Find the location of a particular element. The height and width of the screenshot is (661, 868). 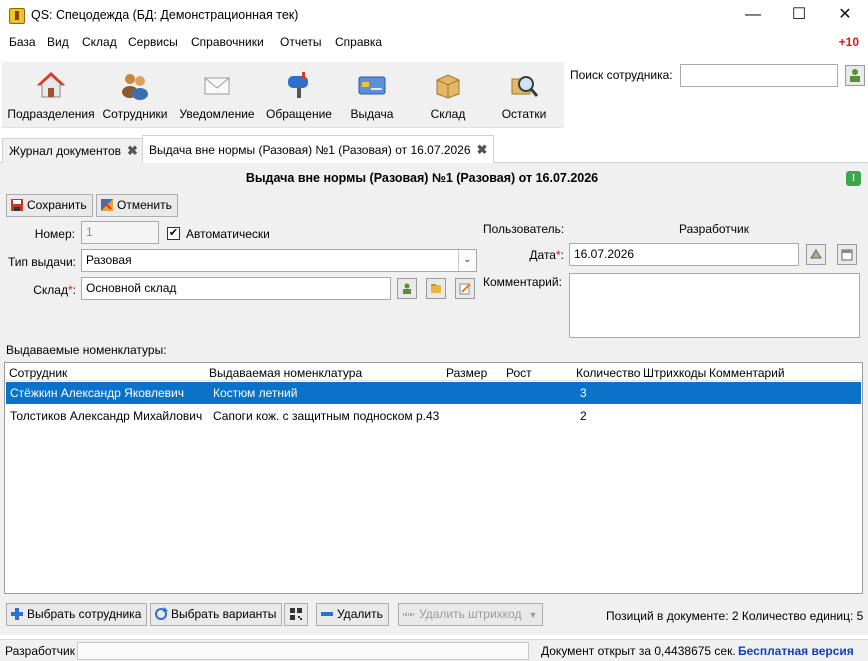

warehouse-field: Основной склад is located at coordinates (236, 288).